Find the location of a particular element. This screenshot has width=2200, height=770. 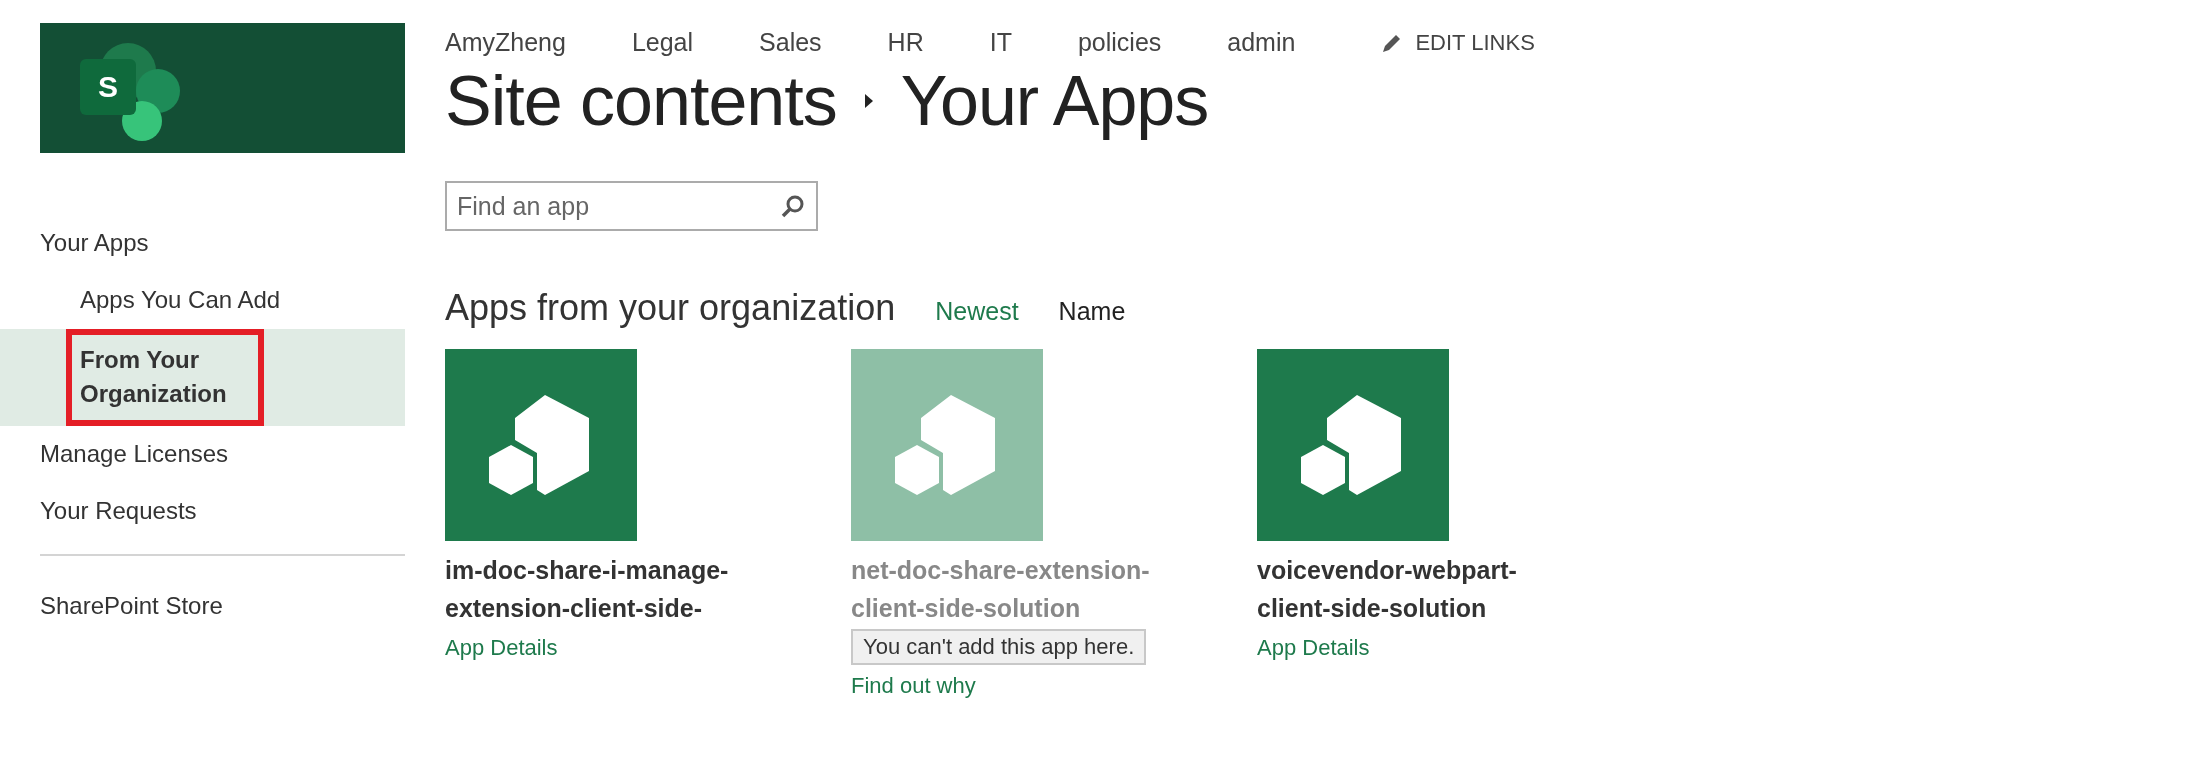

nav-item: Apps You Can Add is located at coordinates (202, 300).